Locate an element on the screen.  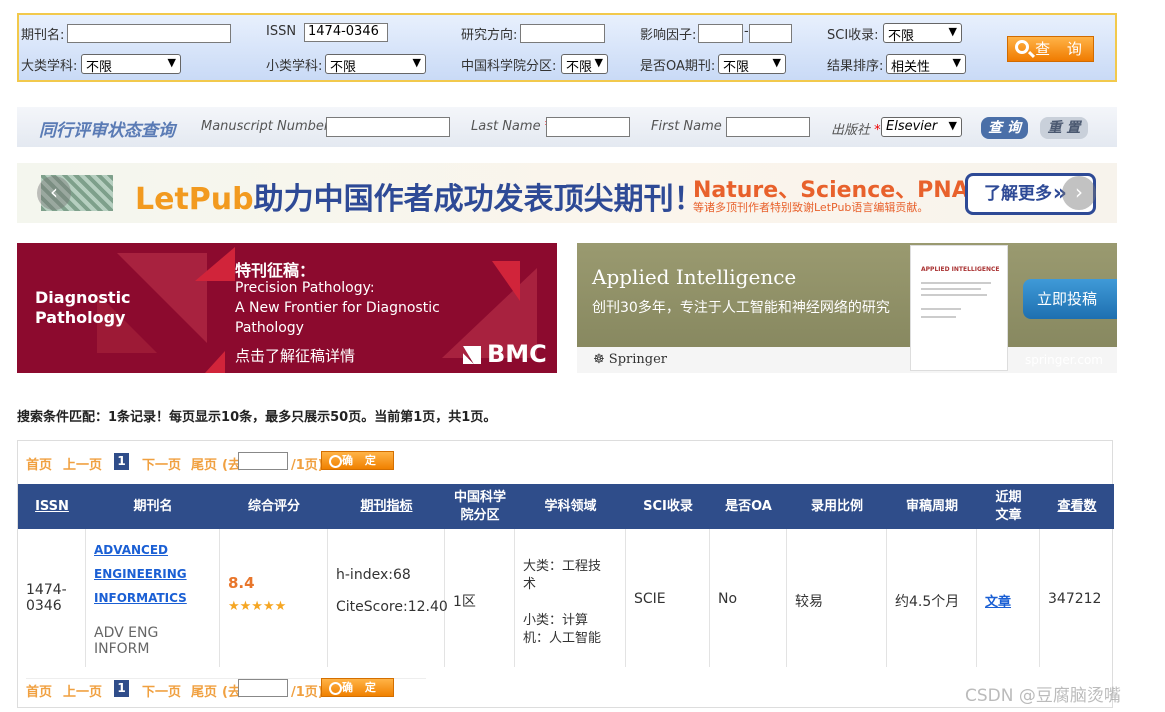
impact-max-input is located at coordinates (770, 33).